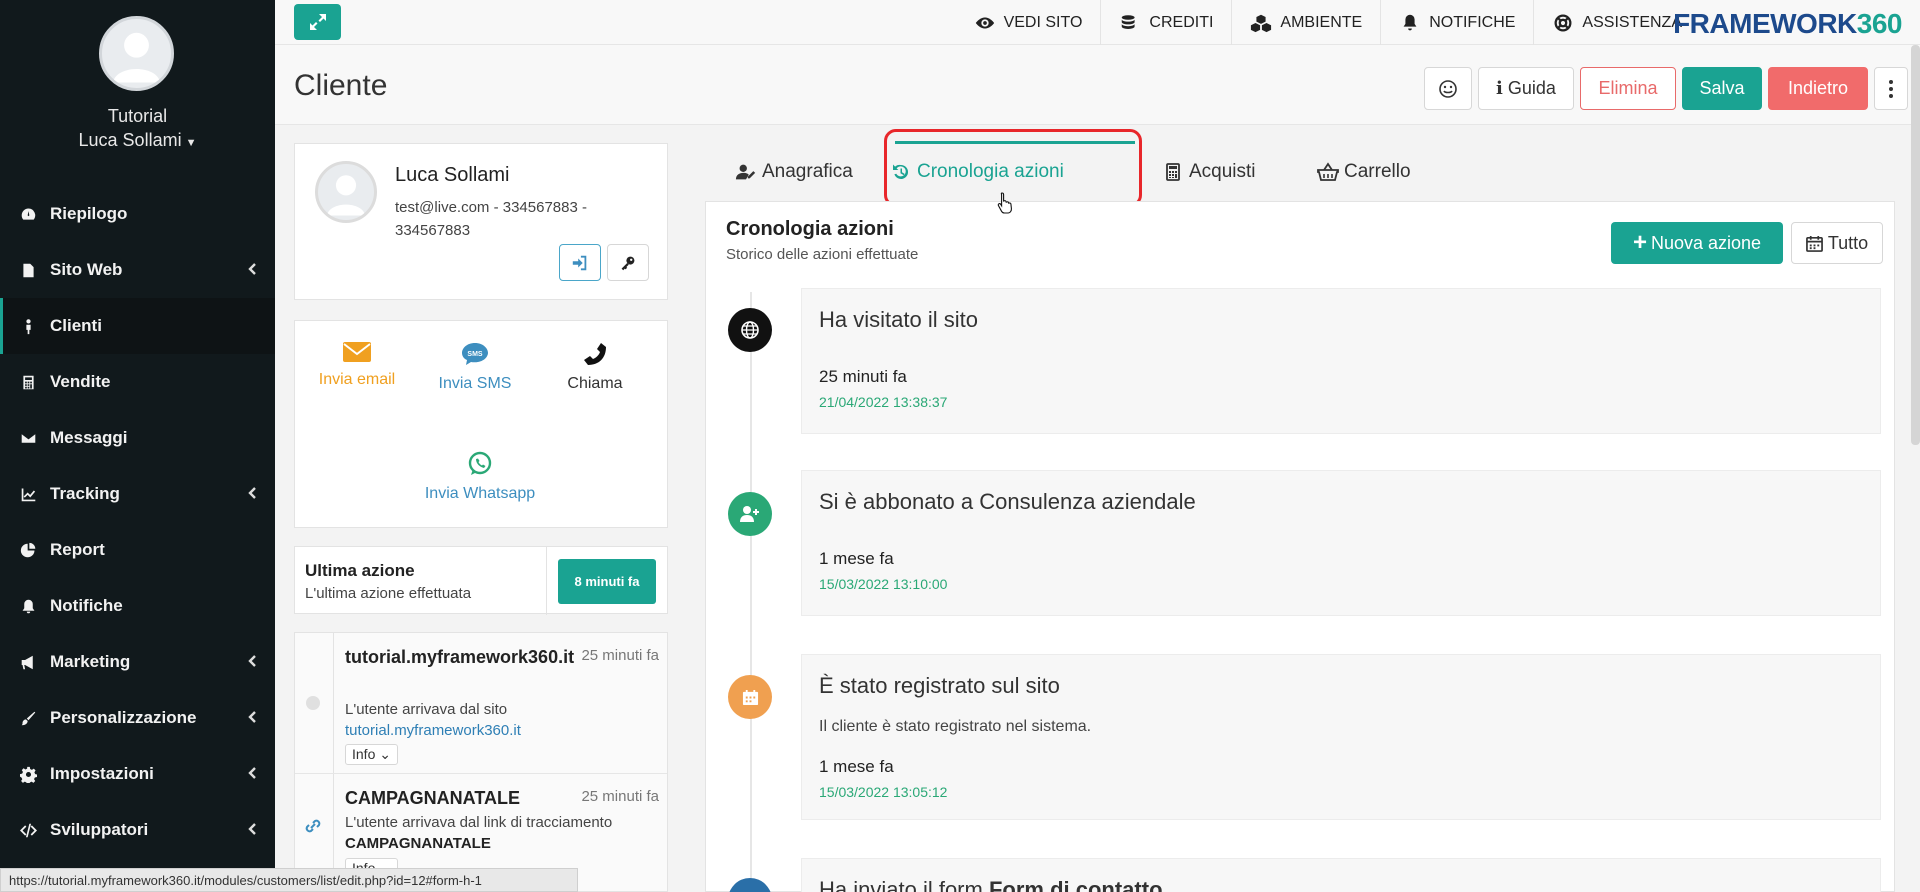 Image resolution: width=1920 pixels, height=892 pixels. What do you see at coordinates (137, 494) in the screenshot?
I see `sidebar-item-tracking: Tracking` at bounding box center [137, 494].